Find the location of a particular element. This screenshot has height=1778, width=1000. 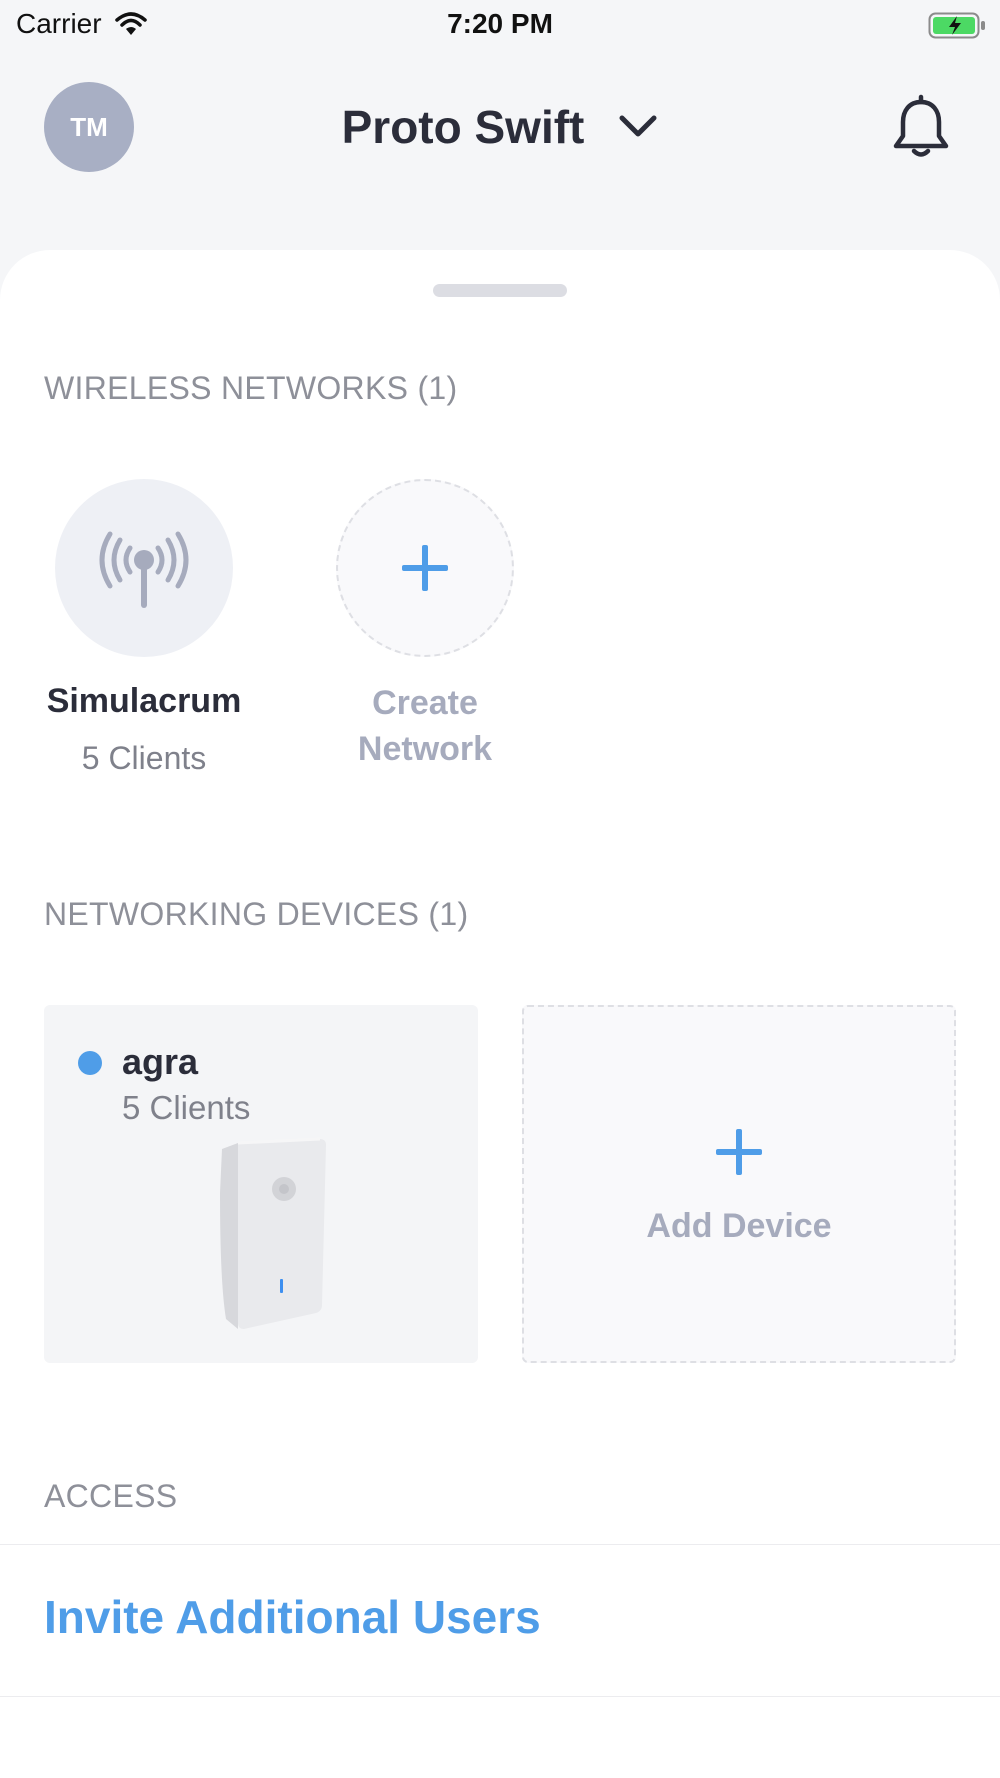

create-network-button is located at coordinates (425, 568).